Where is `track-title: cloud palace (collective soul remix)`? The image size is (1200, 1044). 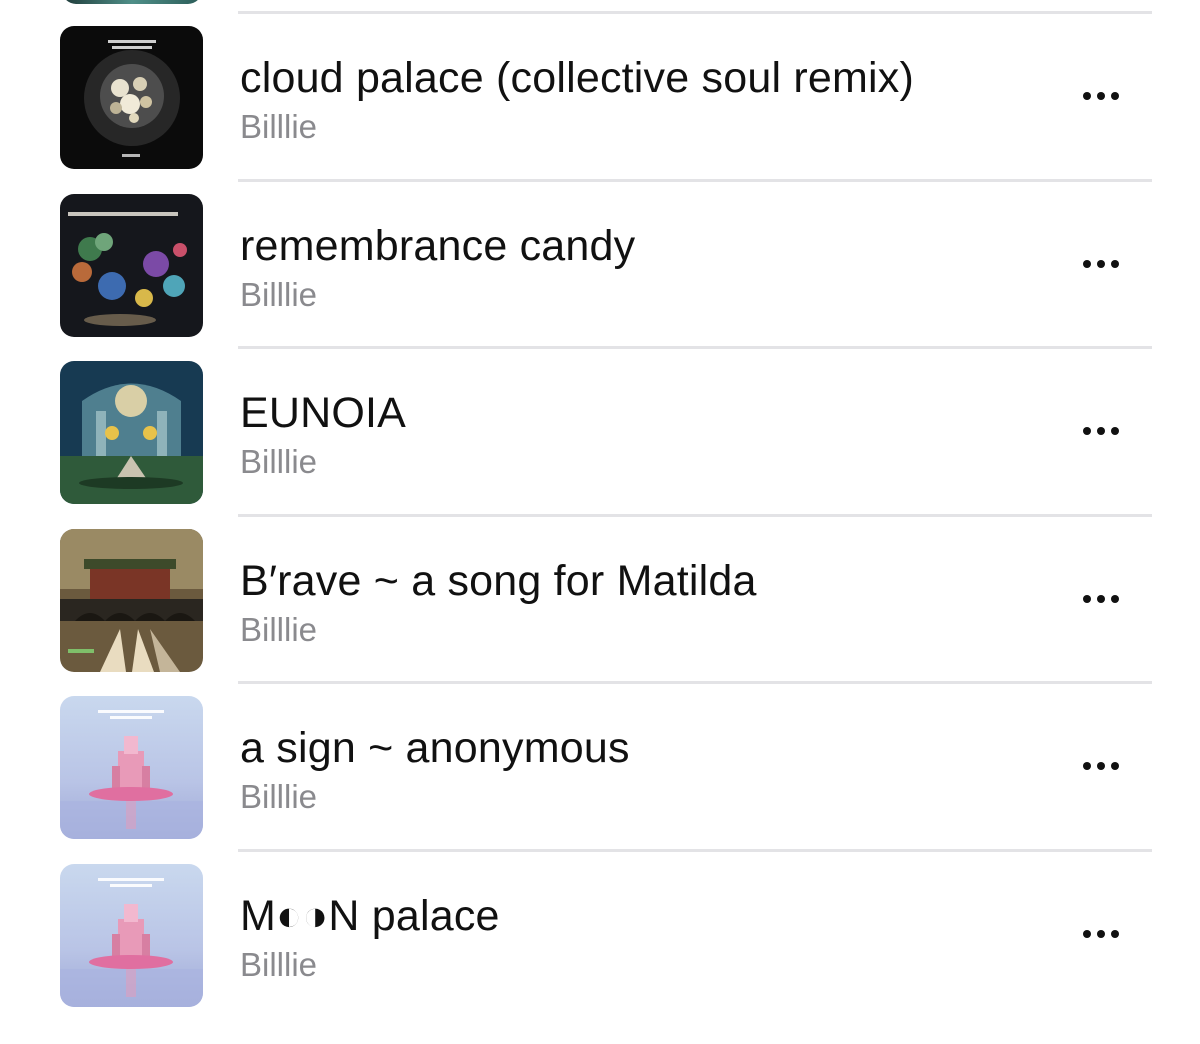 track-title: cloud palace (collective soul remix) is located at coordinates (577, 78).